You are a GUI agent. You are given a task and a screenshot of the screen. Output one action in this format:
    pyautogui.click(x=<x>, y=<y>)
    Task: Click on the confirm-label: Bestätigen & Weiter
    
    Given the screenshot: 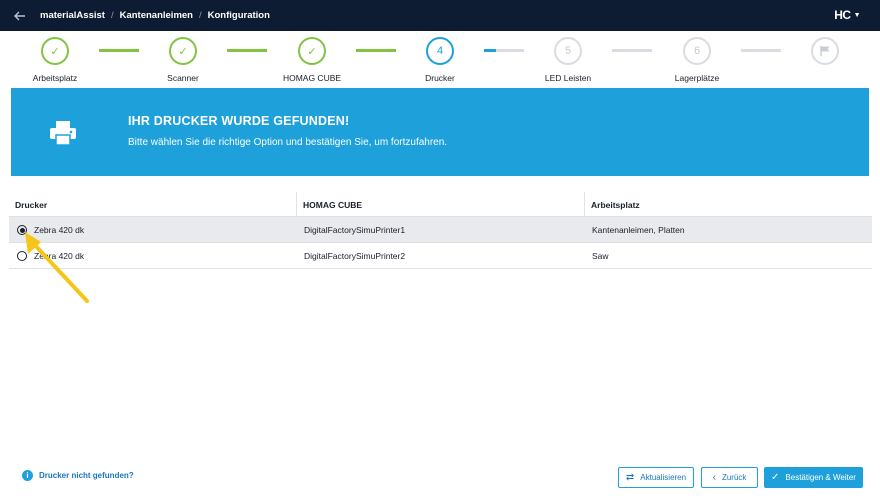 What is the action you would take?
    pyautogui.click(x=820, y=477)
    